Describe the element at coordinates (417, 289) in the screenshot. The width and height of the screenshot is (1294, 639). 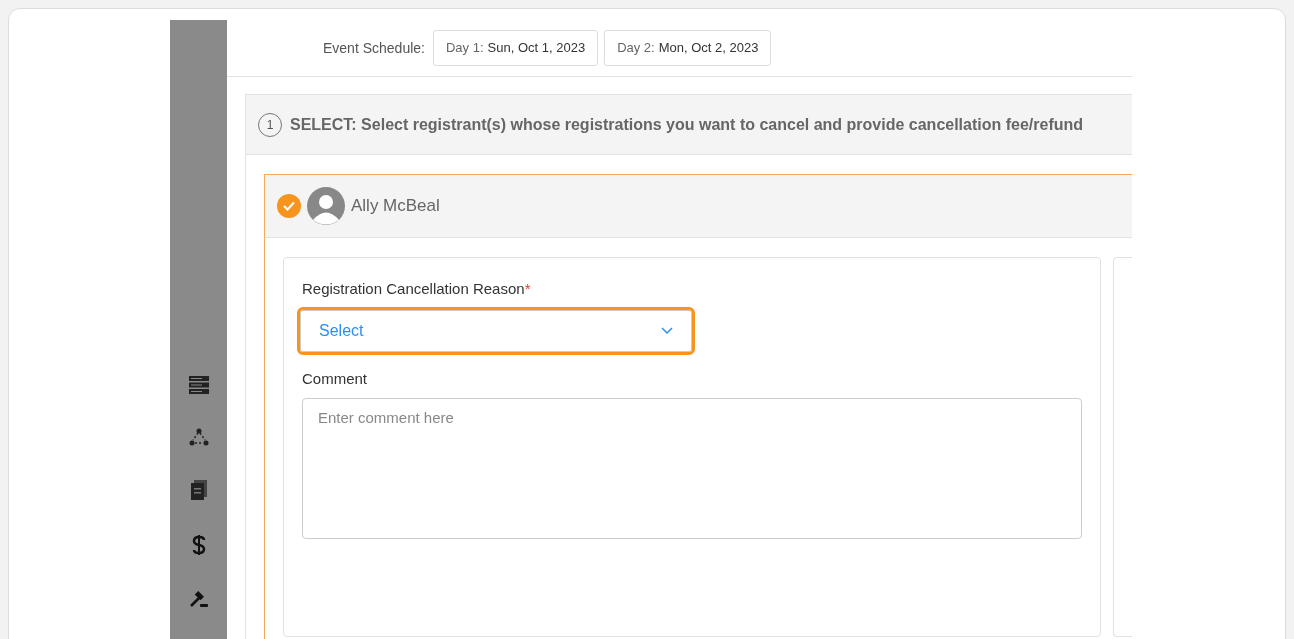
I see `field-label: Registration Cancellation Reason*` at that location.